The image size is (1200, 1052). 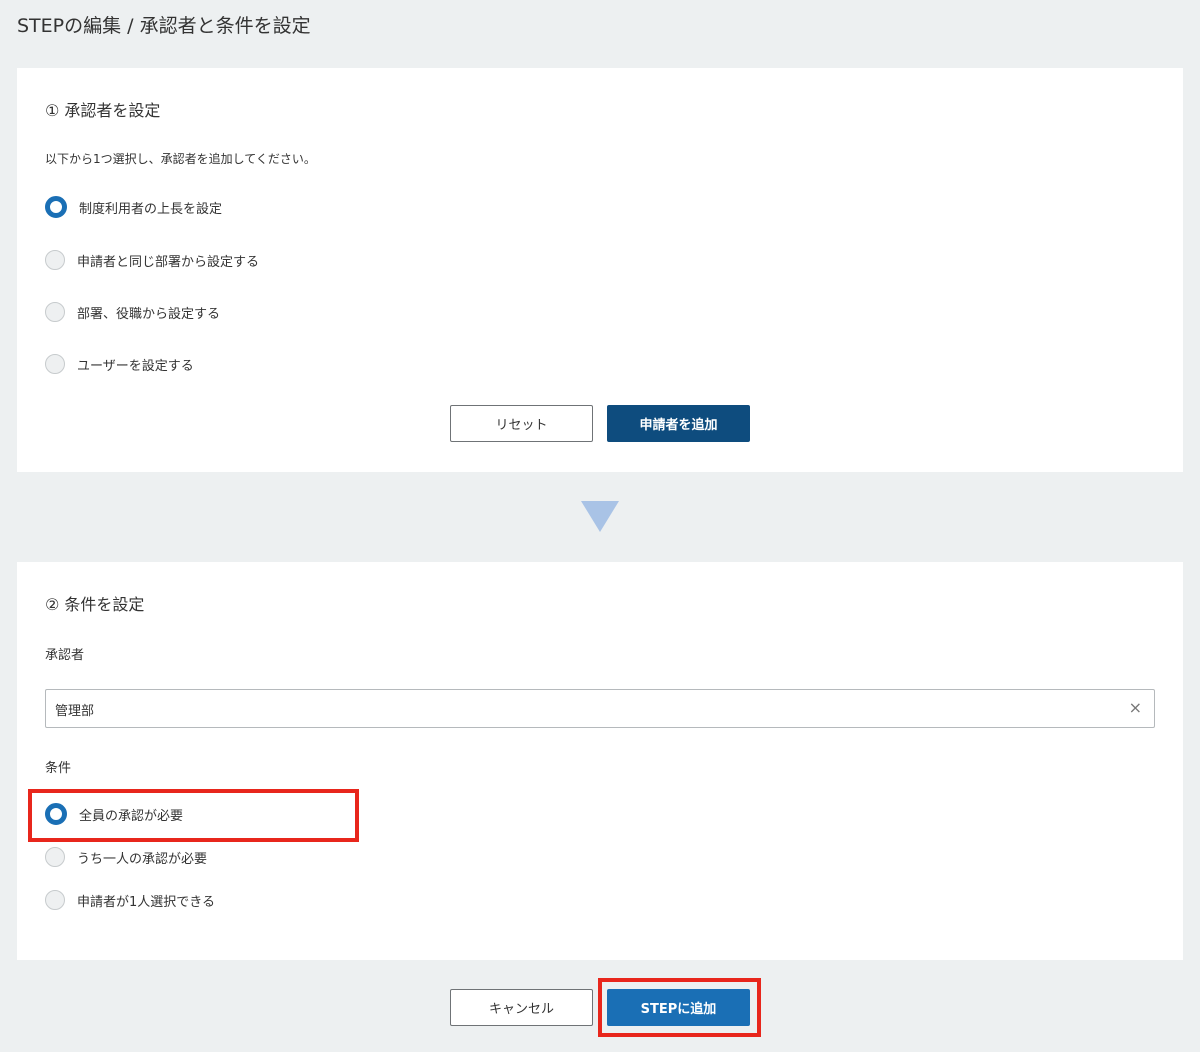 What do you see at coordinates (678, 423) in the screenshot?
I see `add-applicant-button: 申請者を追加` at bounding box center [678, 423].